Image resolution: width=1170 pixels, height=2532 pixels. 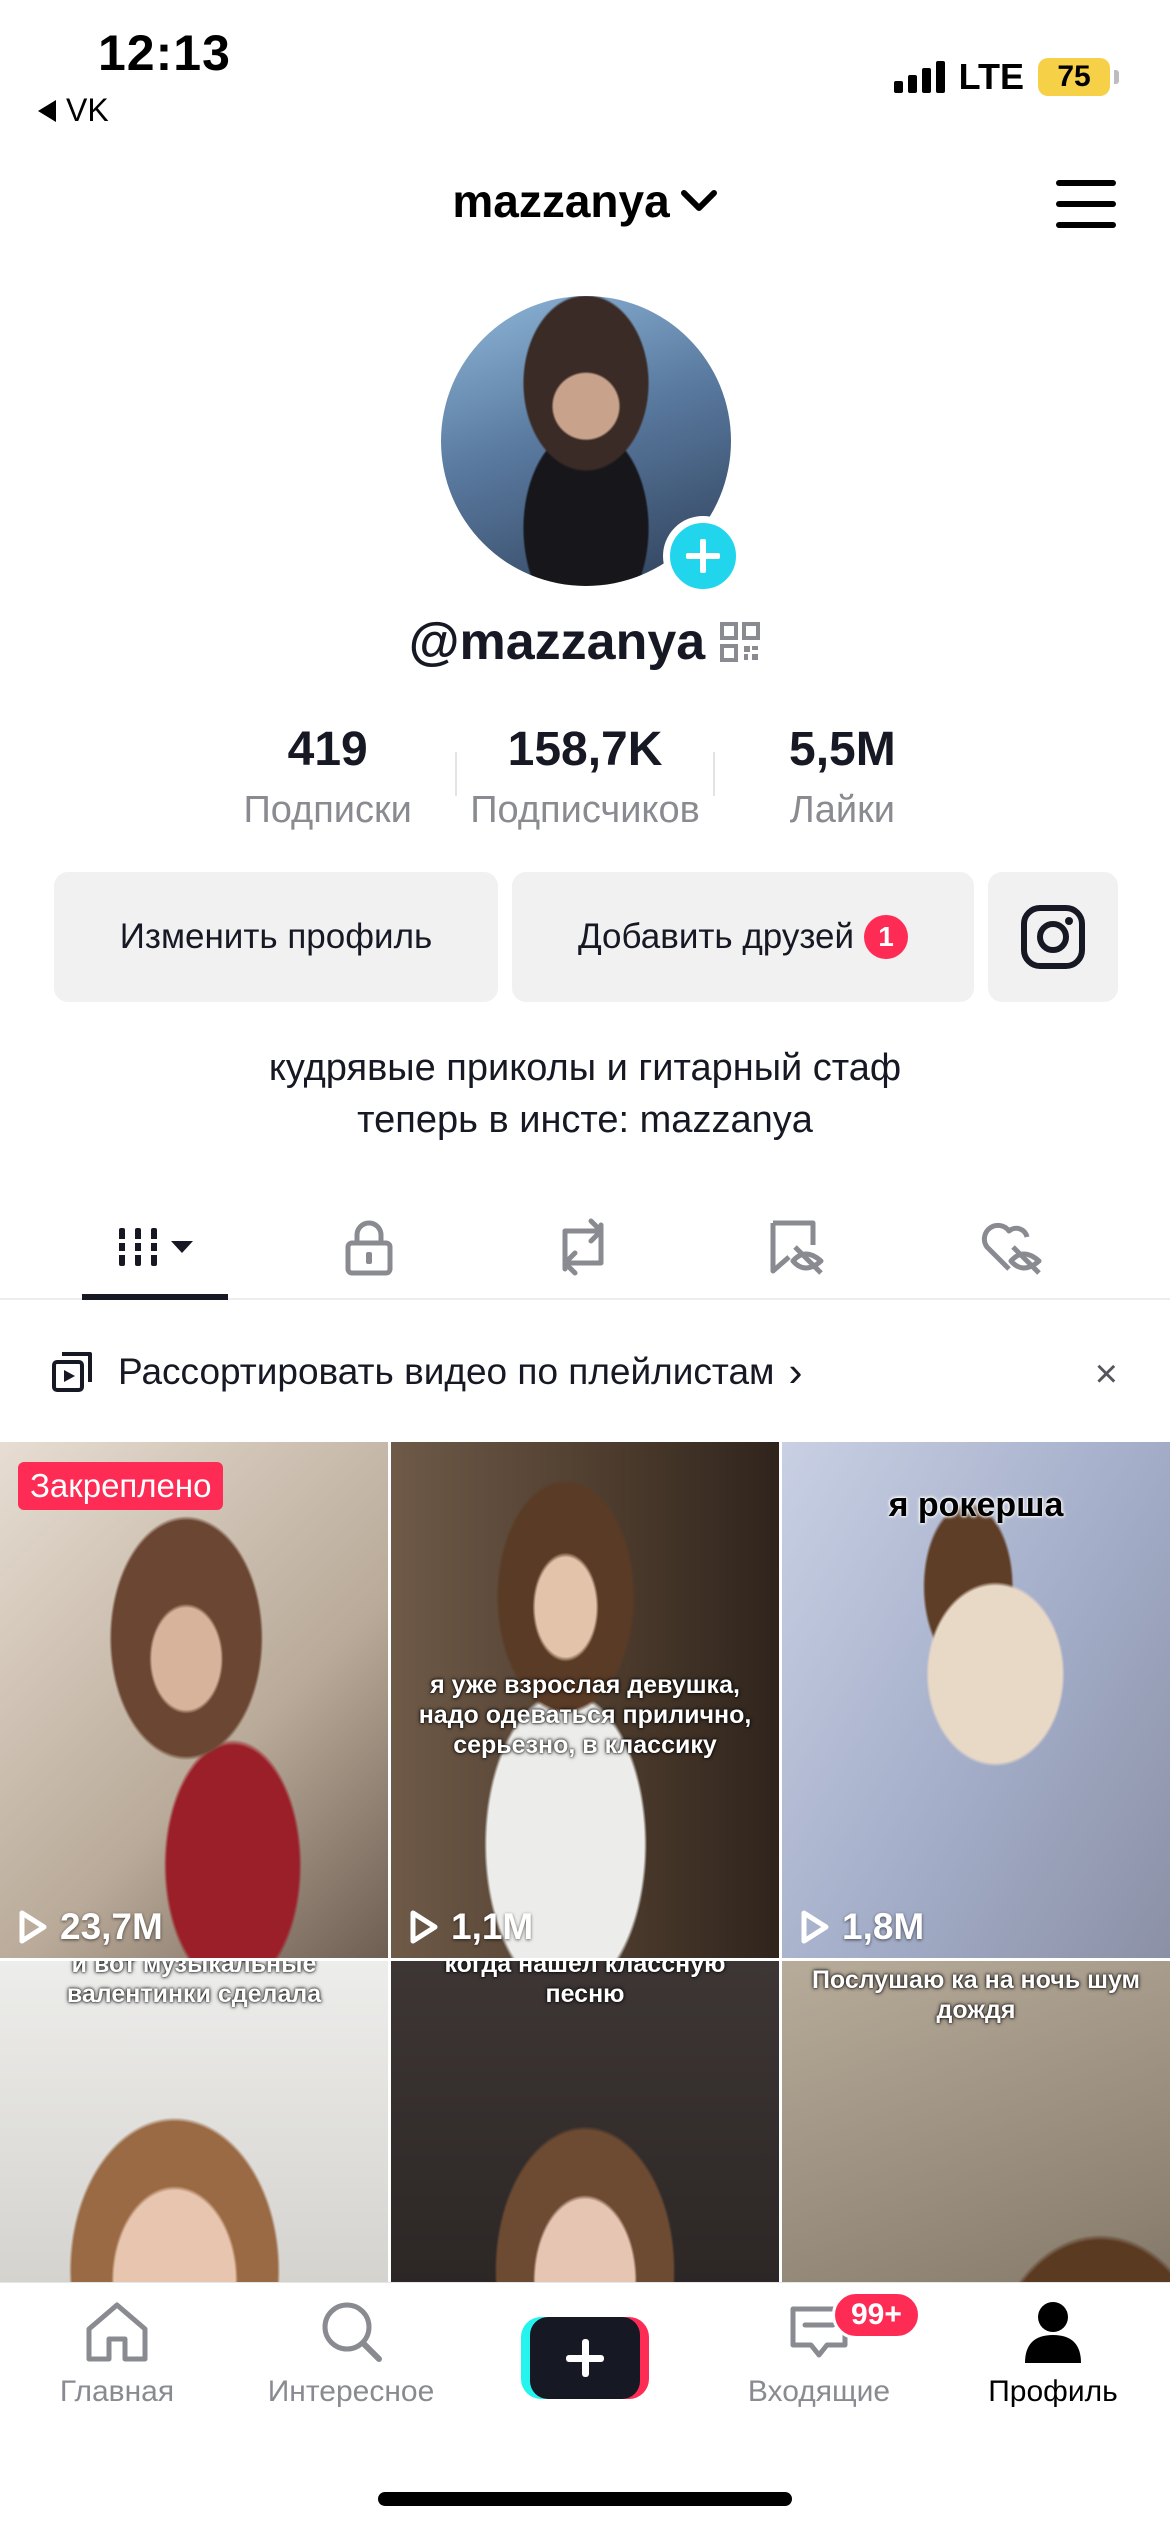 What do you see at coordinates (976, 2121) in the screenshot?
I see `video-tile: Послушаю ка на ночь шум дождя` at bounding box center [976, 2121].